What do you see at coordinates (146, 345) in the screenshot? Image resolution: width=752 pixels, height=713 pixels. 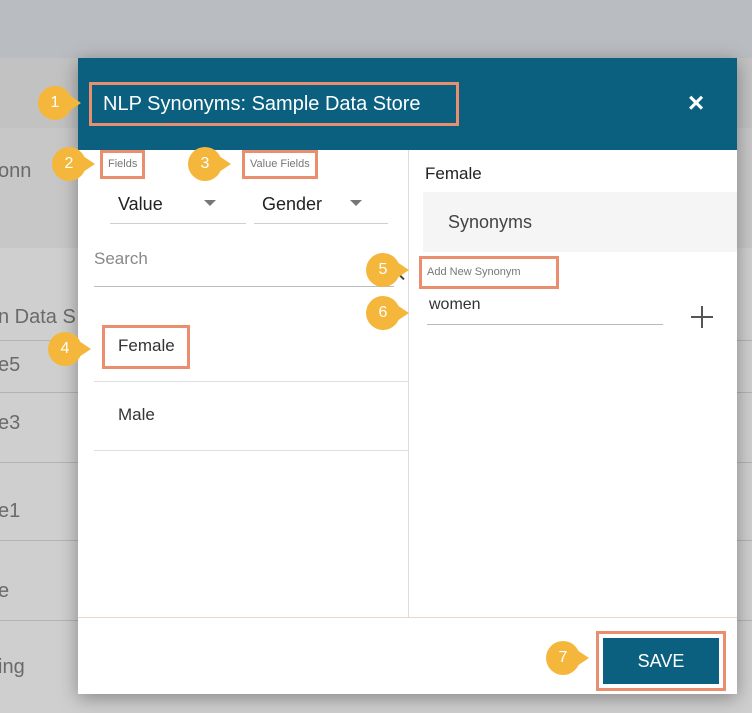 I see `list-item-label: Female` at bounding box center [146, 345].